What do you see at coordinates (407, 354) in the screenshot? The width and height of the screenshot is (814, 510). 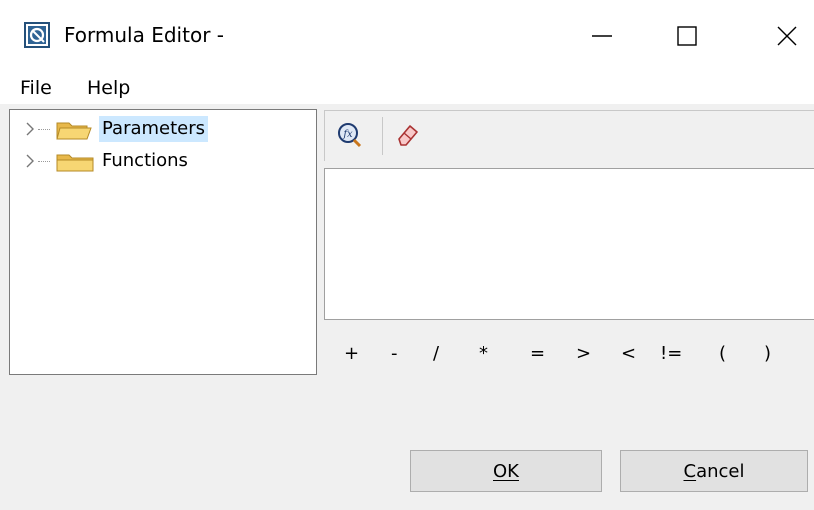 I see `operator-bar: + - / * = > < != ( )` at bounding box center [407, 354].